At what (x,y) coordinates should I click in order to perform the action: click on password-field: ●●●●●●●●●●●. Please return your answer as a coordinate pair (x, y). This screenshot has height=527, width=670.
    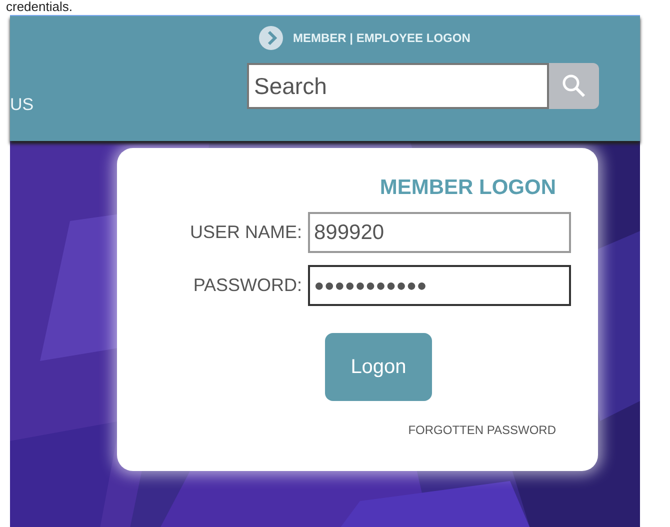
    Looking at the image, I should click on (439, 285).